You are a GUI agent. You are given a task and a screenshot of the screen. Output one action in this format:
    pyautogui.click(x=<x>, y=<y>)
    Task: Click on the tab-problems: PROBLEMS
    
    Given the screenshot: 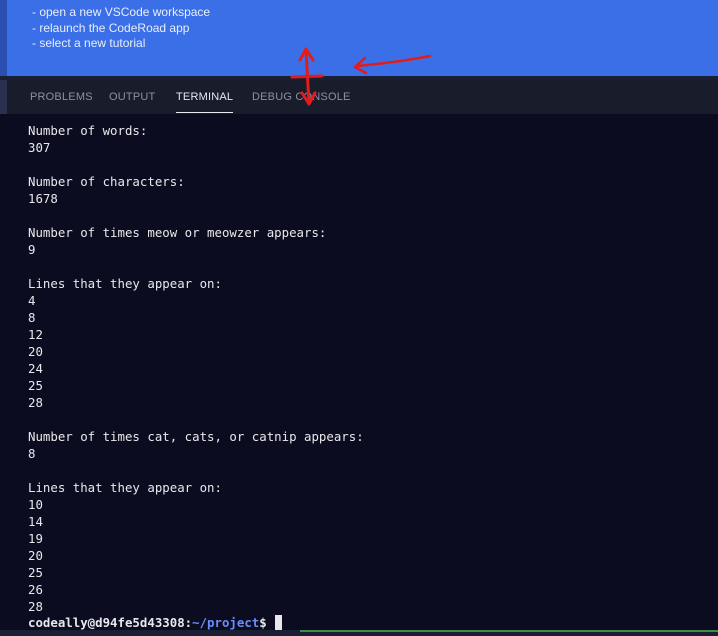 What is the action you would take?
    pyautogui.click(x=61, y=97)
    